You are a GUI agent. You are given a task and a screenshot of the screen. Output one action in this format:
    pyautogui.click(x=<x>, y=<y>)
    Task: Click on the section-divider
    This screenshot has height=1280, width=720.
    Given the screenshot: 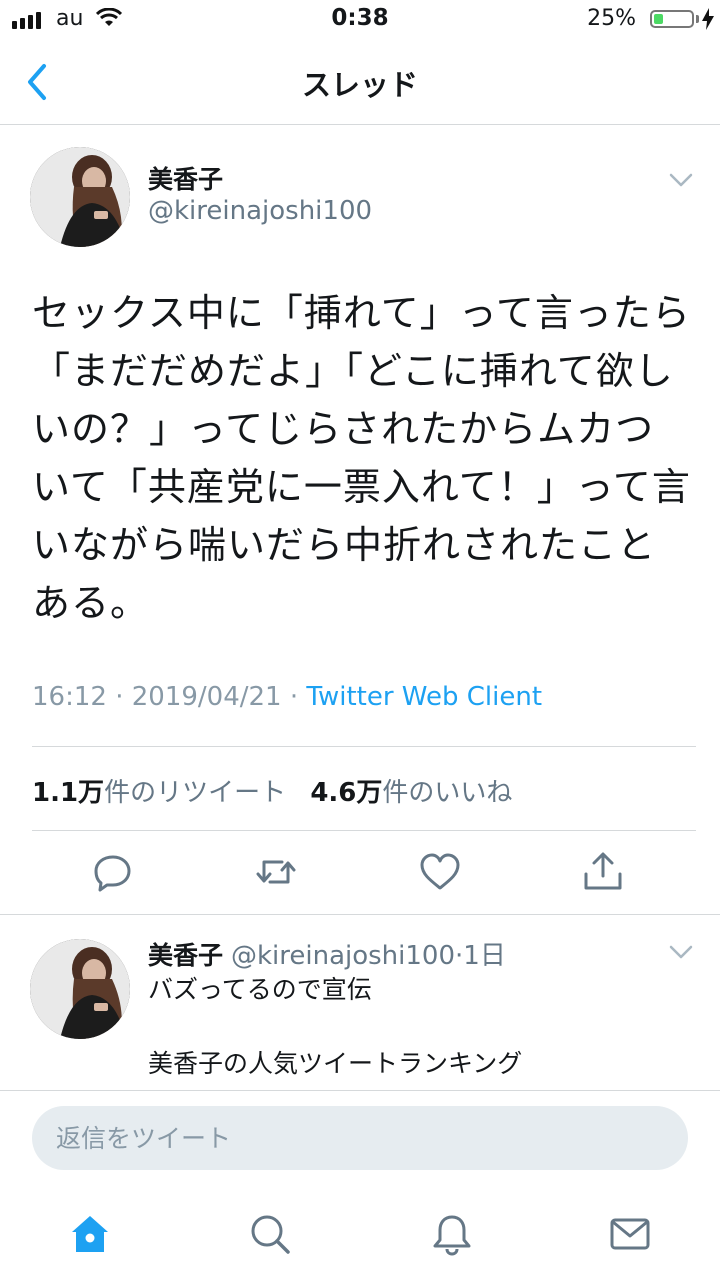 What is the action you would take?
    pyautogui.click(x=360, y=914)
    